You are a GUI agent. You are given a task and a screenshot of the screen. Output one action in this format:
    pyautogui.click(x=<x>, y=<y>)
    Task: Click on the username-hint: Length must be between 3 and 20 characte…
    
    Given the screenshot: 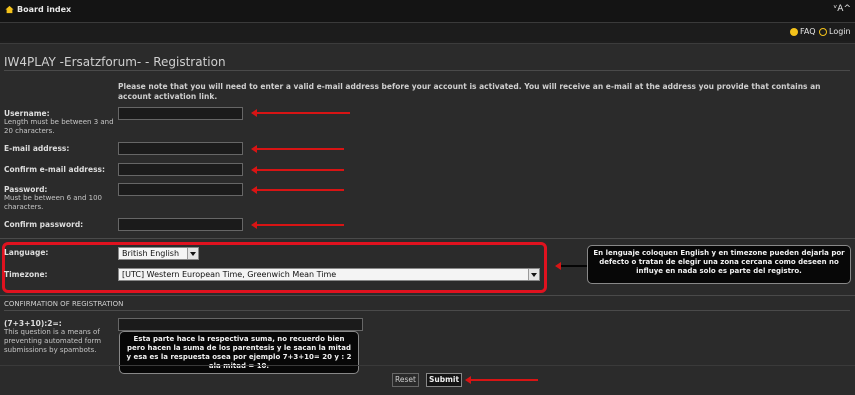 What is the action you would take?
    pyautogui.click(x=59, y=126)
    